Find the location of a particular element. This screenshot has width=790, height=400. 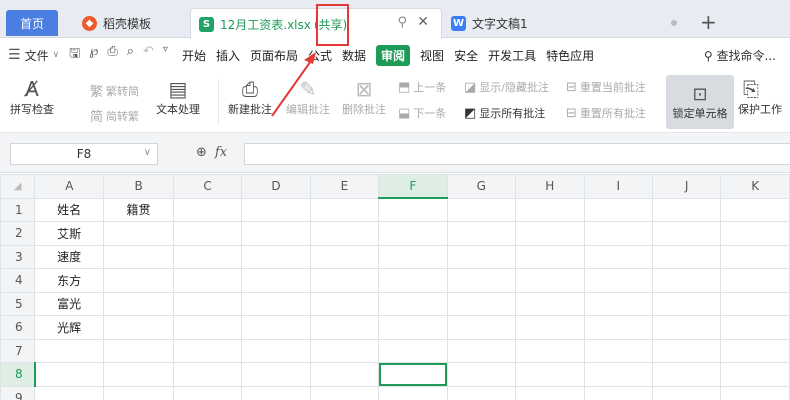

tab-template: ◆ 稻壳模板 is located at coordinates (129, 23).